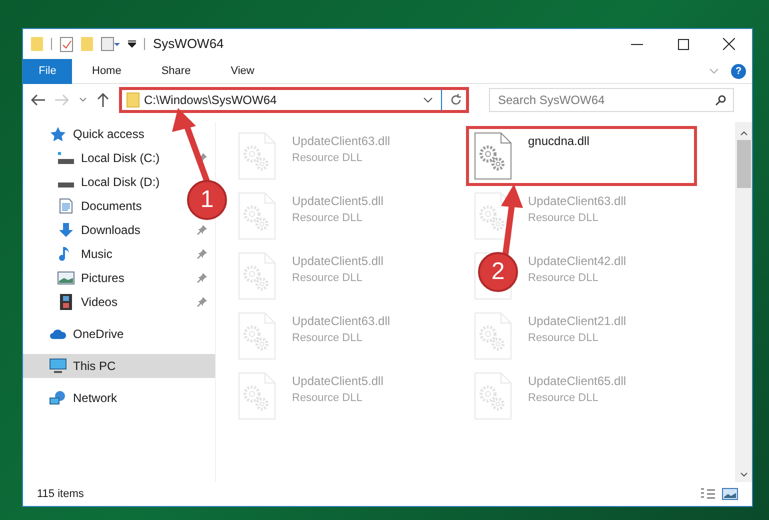 This screenshot has width=769, height=520. Describe the element at coordinates (456, 100) in the screenshot. I see `refresh-icon` at that location.